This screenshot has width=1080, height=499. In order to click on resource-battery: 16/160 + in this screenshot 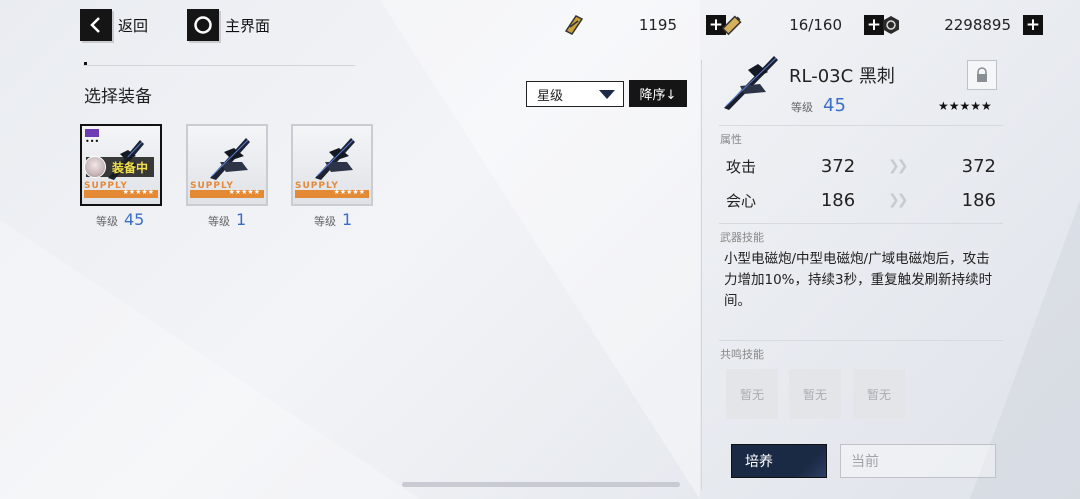, I will do `click(801, 25)`.